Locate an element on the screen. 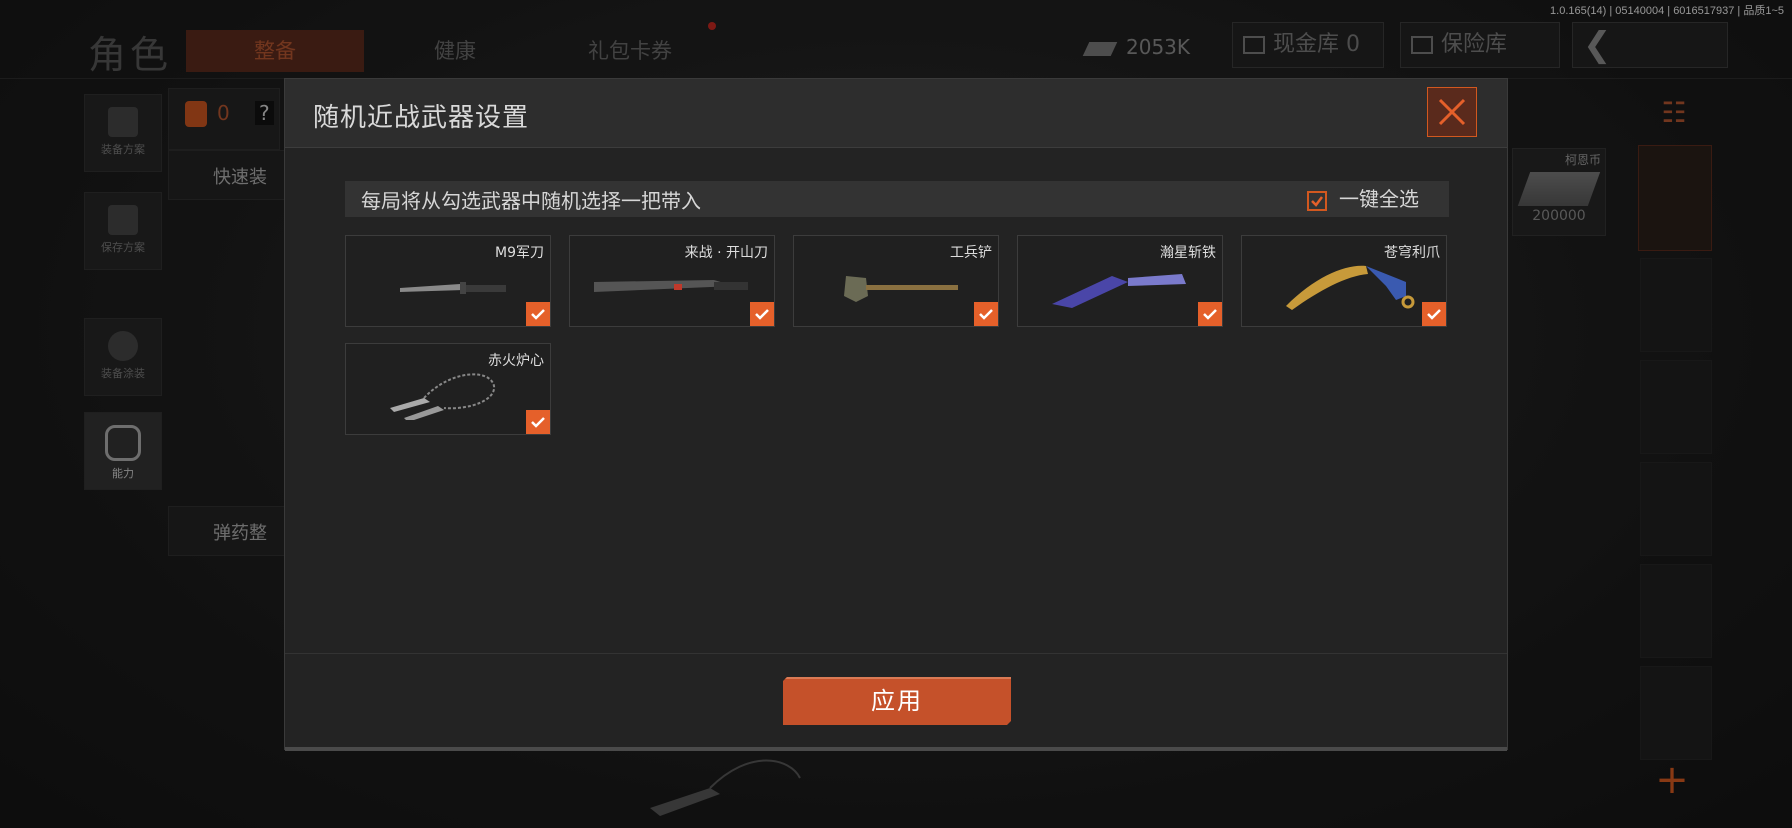  close-button is located at coordinates (1452, 112).